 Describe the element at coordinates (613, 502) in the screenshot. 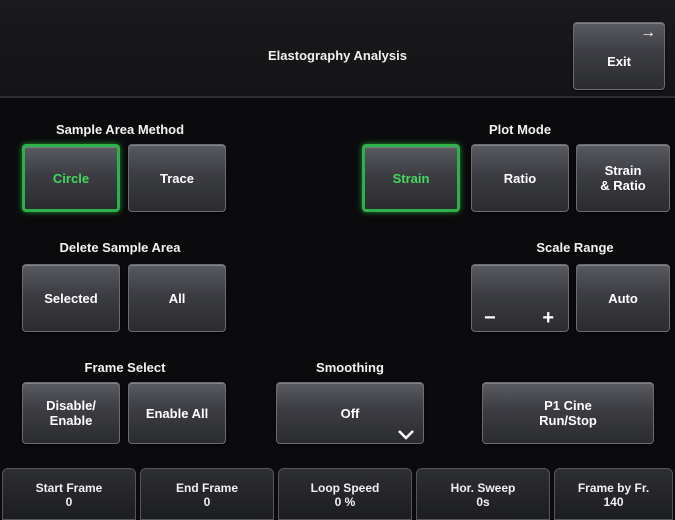

I see `frame-by-frame-value: 140` at that location.